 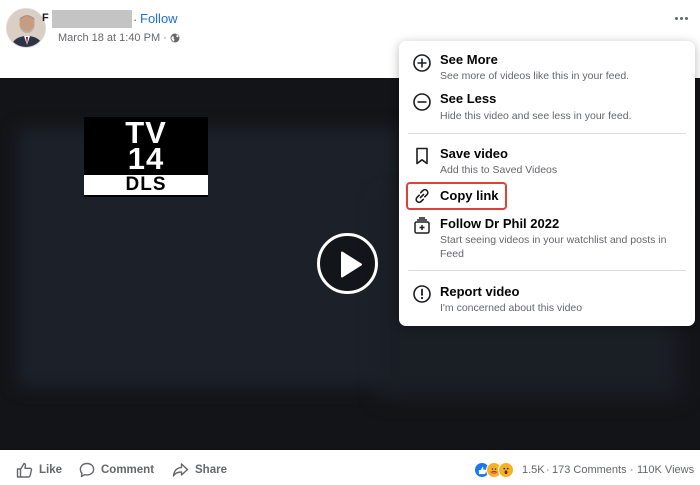 What do you see at coordinates (211, 470) in the screenshot?
I see `share-label: Share` at bounding box center [211, 470].